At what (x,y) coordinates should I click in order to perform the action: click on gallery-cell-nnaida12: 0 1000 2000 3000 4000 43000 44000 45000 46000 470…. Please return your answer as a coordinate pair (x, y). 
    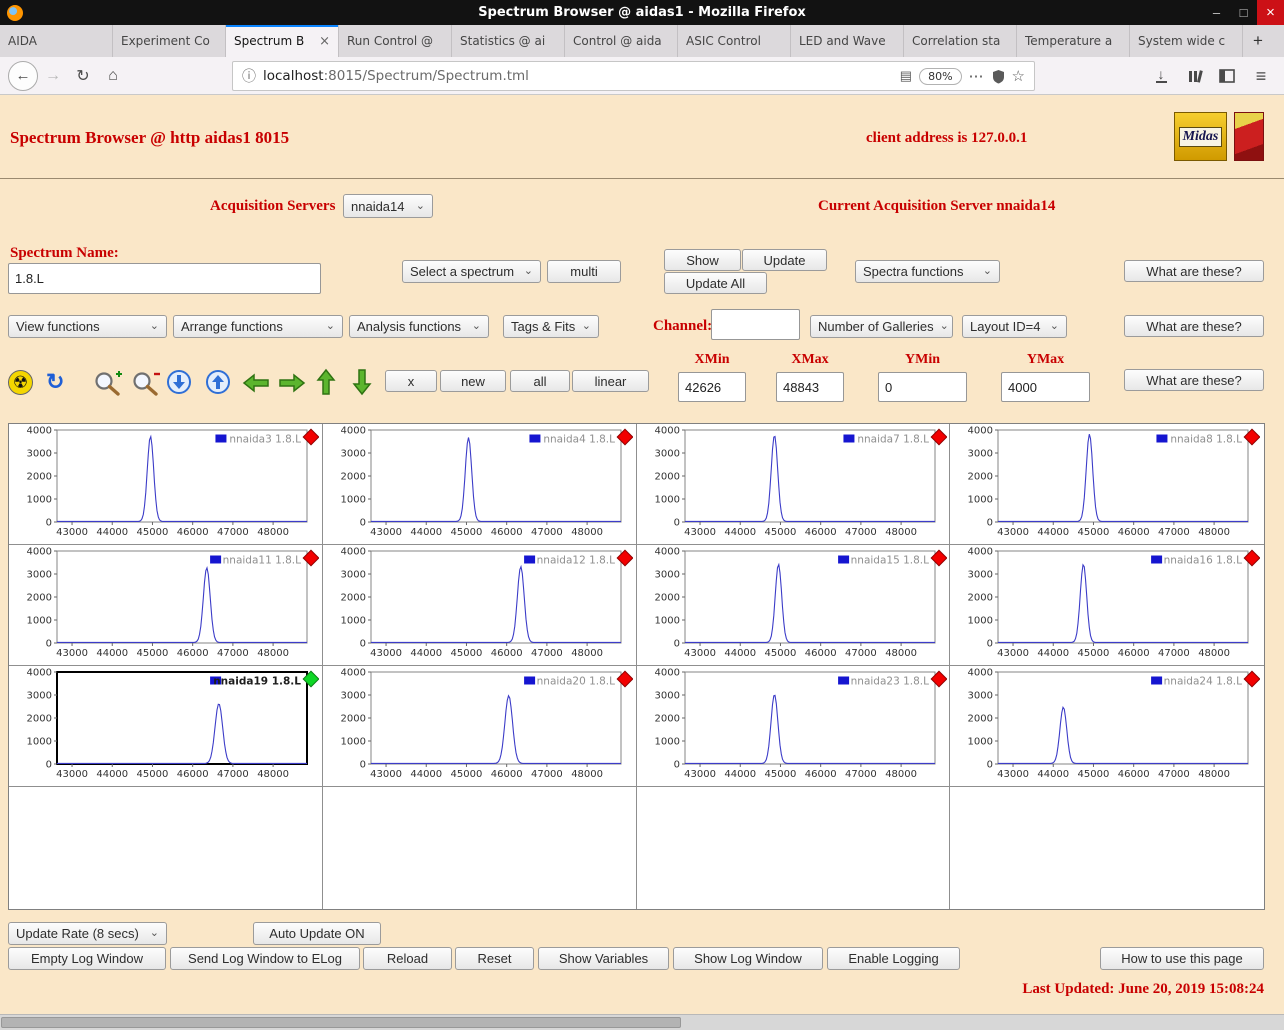
    Looking at the image, I should click on (479, 605).